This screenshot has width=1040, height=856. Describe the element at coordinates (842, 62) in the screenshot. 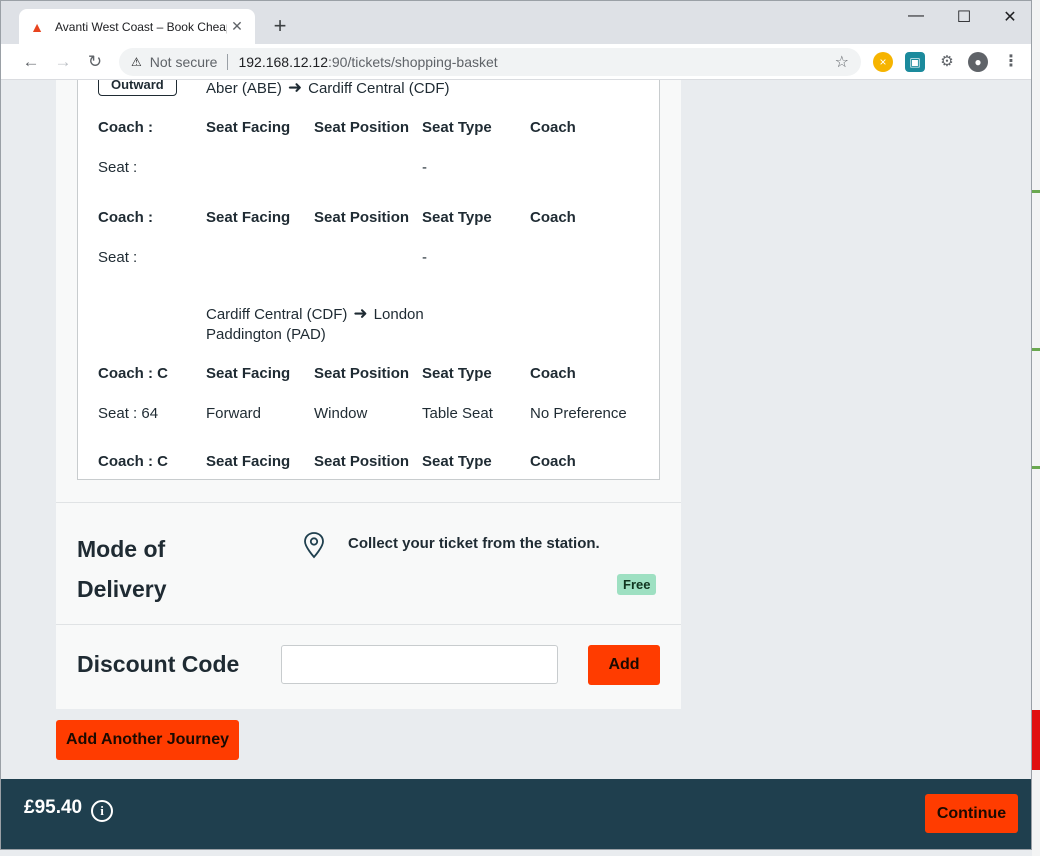

I see `bookmark-star-icon: ☆` at that location.